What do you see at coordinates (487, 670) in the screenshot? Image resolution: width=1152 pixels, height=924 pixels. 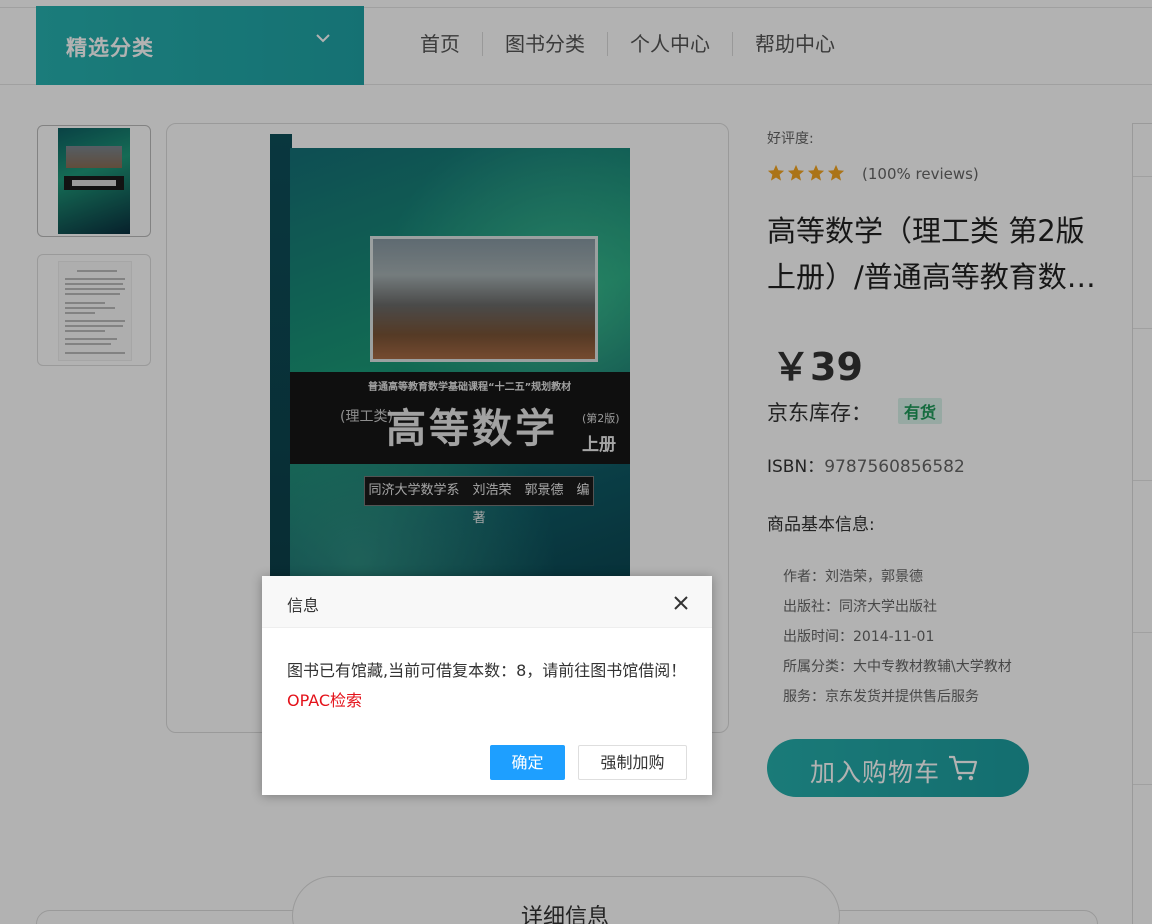 I see `dialog-message-text: 图书已有馆藏,当前可借复本数：8，请前往图书馆借阅！` at bounding box center [487, 670].